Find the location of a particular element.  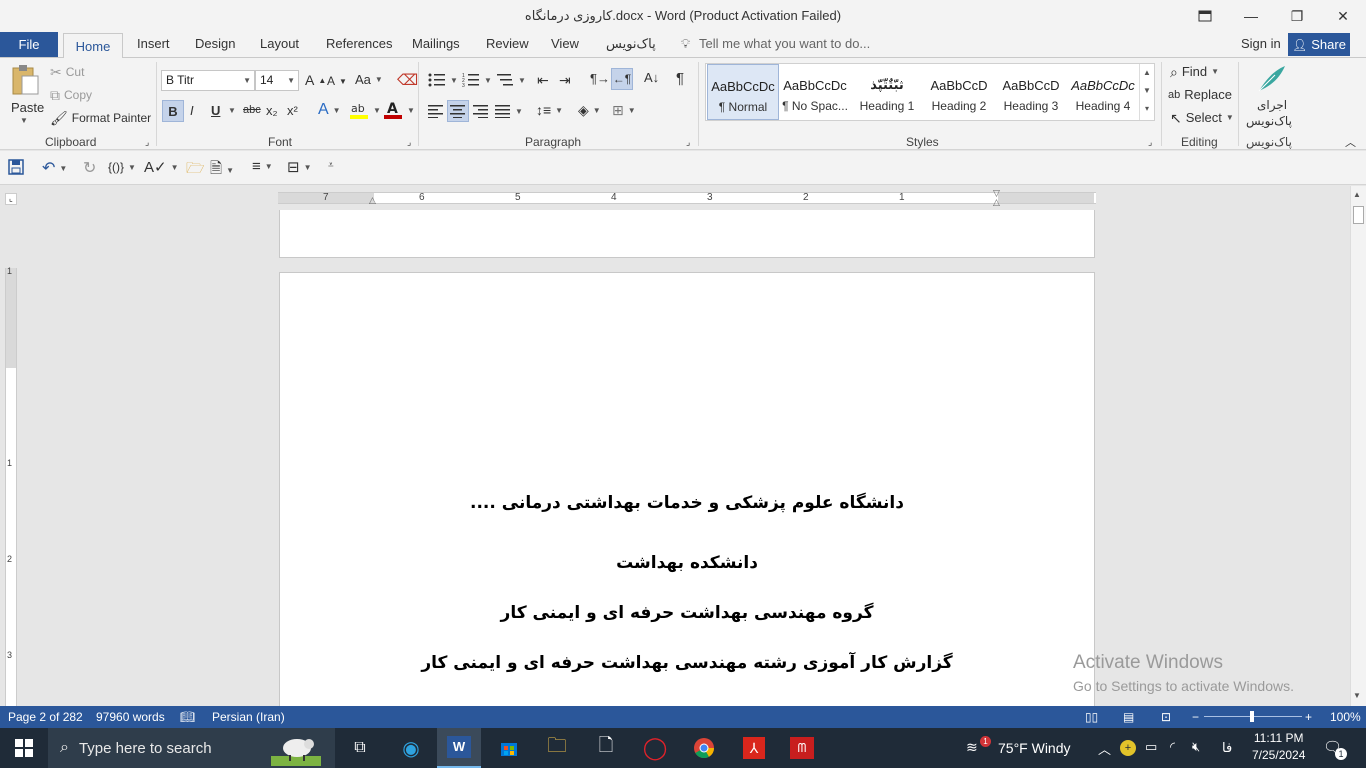

show-marks-button: ¶ is located at coordinates (680, 78).